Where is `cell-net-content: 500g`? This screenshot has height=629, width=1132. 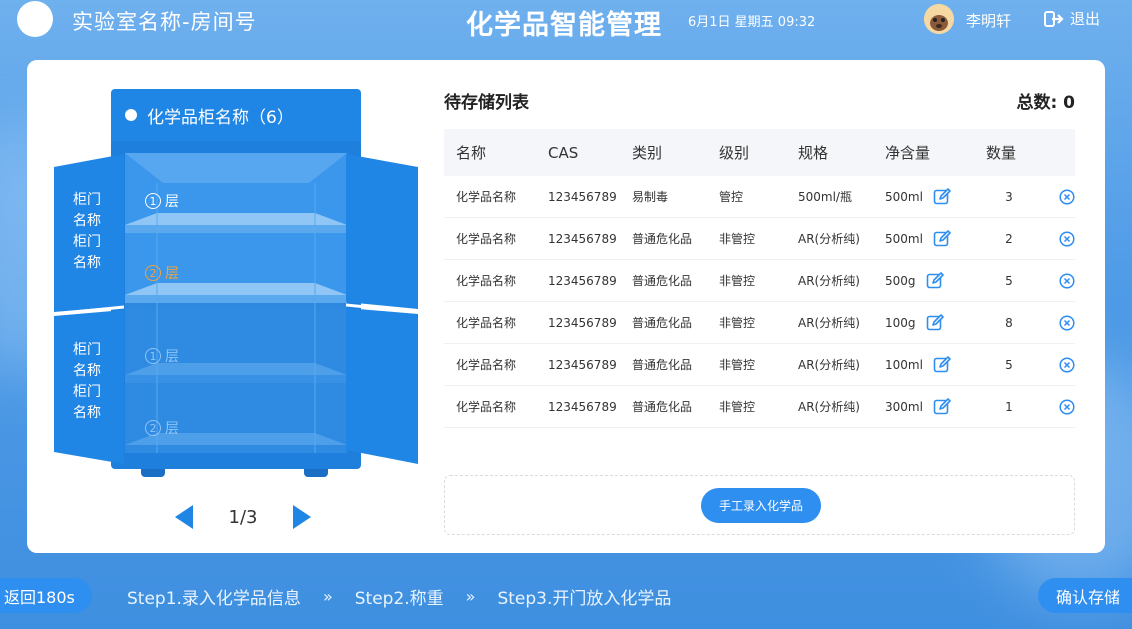
cell-net-content: 500g is located at coordinates (935, 280).